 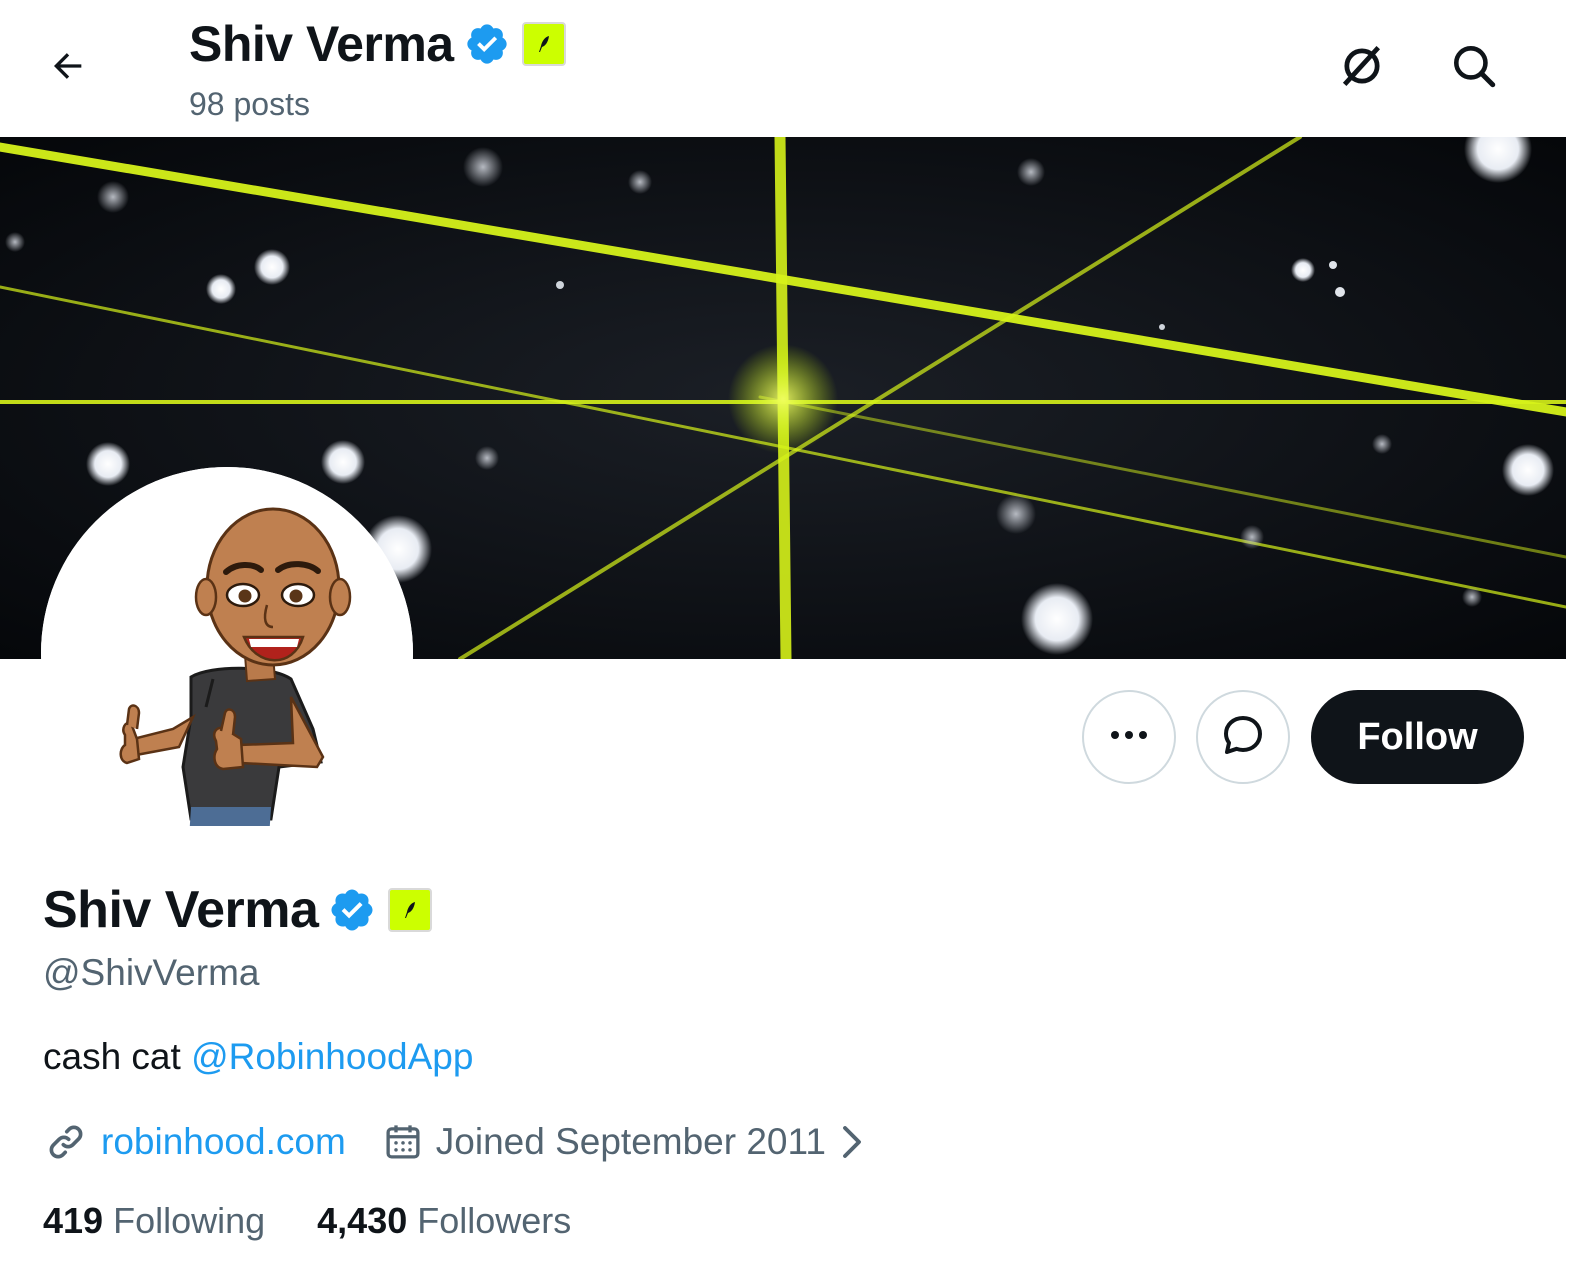 What do you see at coordinates (630, 1141) in the screenshot?
I see `joined-date: Joined September 2011` at bounding box center [630, 1141].